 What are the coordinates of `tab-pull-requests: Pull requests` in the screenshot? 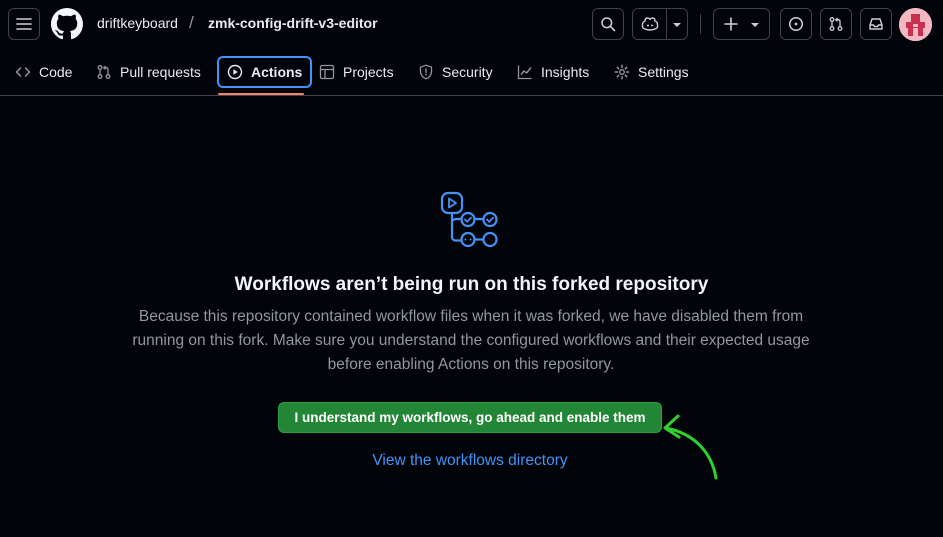 It's located at (148, 72).